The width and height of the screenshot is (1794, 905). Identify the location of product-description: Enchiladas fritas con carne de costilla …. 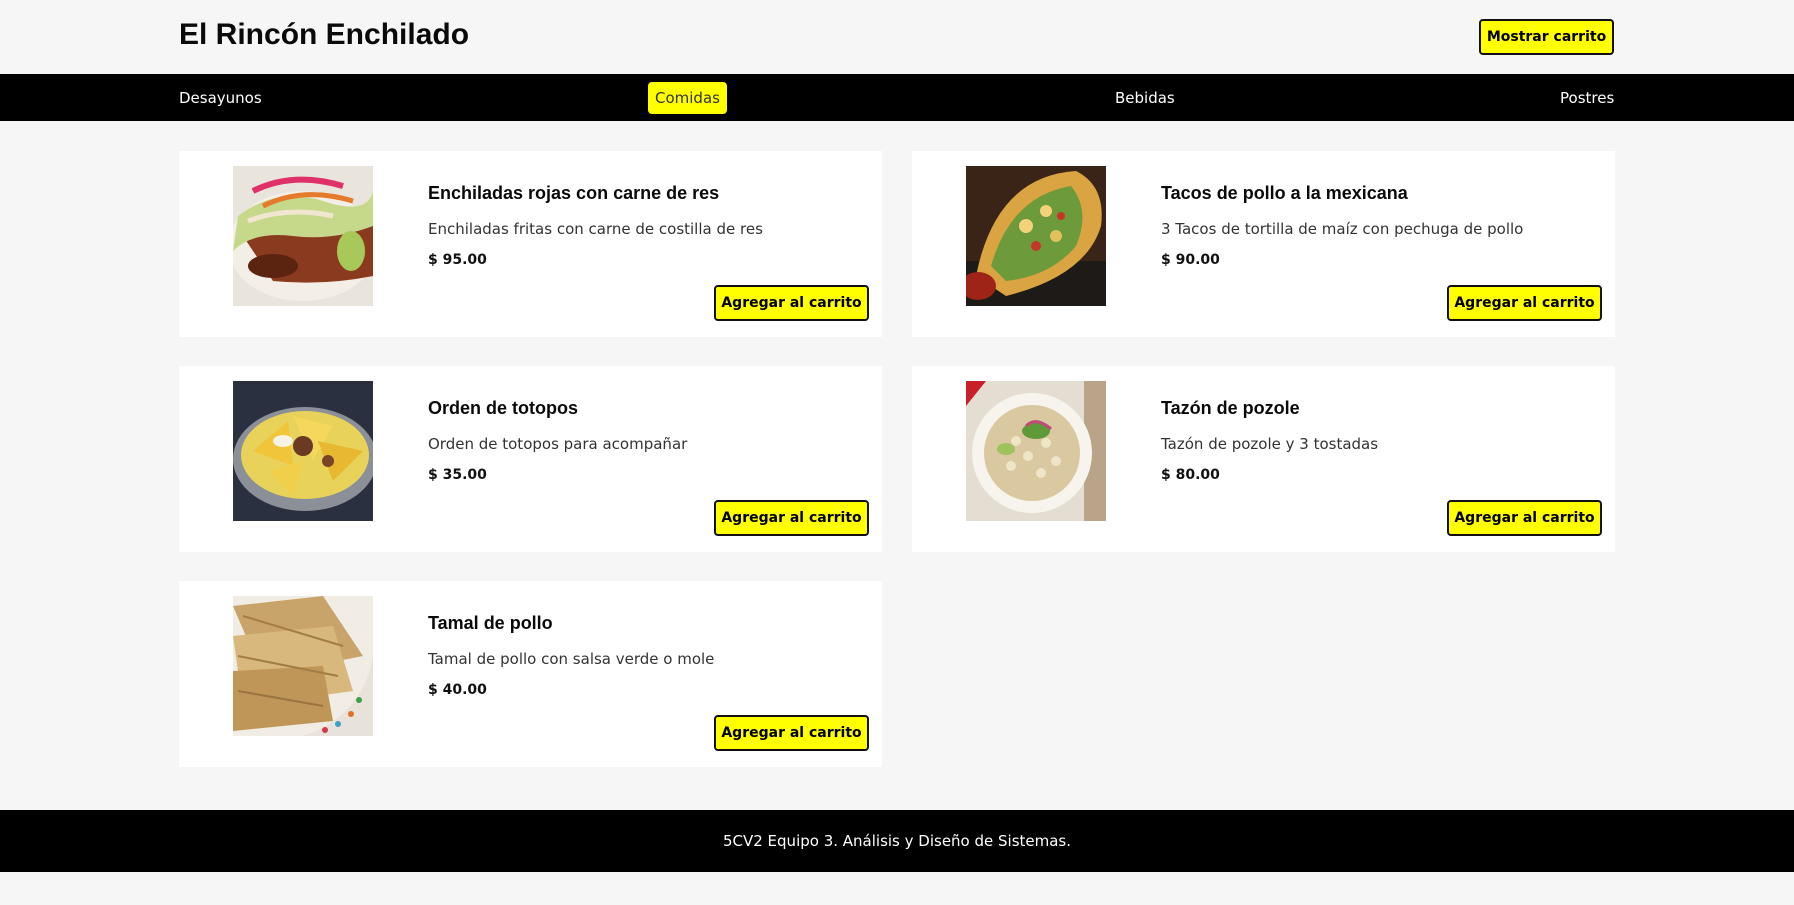
(595, 229).